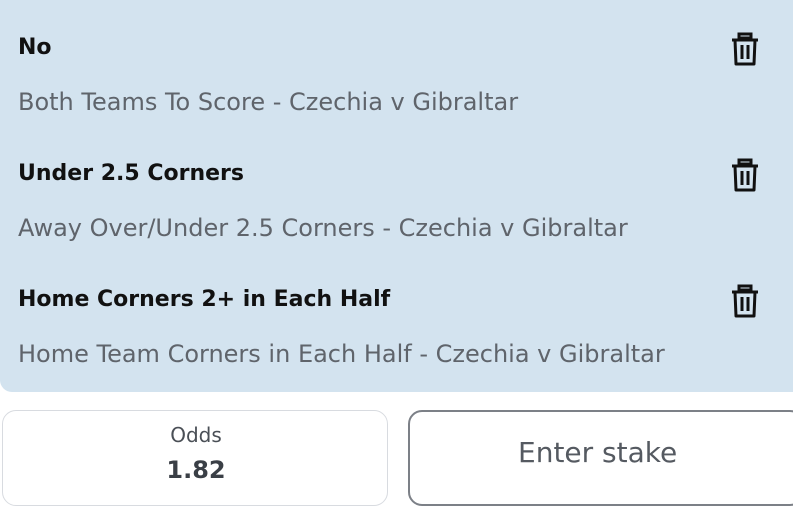  I want to click on odds-display: Odds 1.82, so click(195, 458).